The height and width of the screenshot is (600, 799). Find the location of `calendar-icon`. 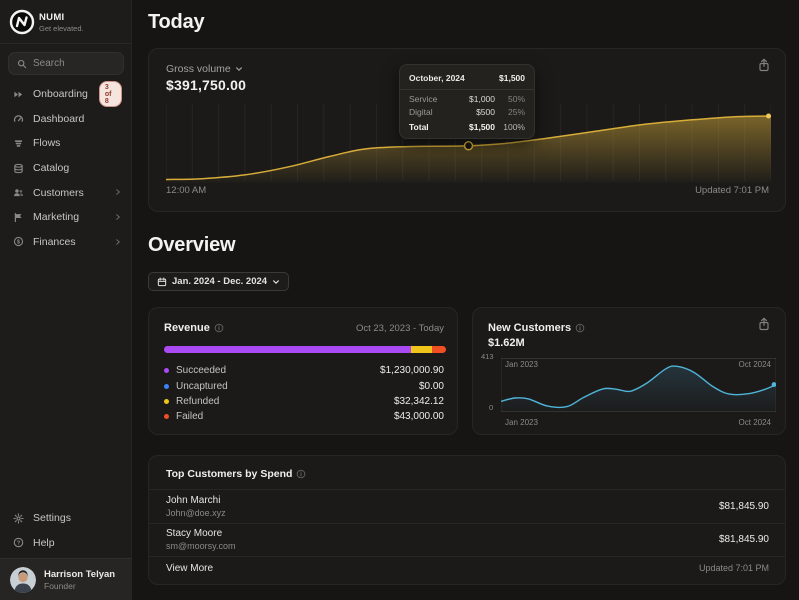

calendar-icon is located at coordinates (162, 281).